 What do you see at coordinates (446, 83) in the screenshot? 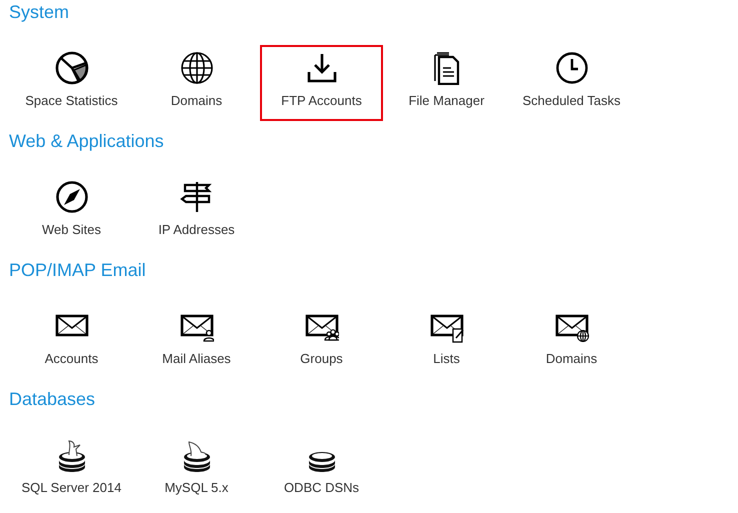
I see `feature-tile: File Manager` at bounding box center [446, 83].